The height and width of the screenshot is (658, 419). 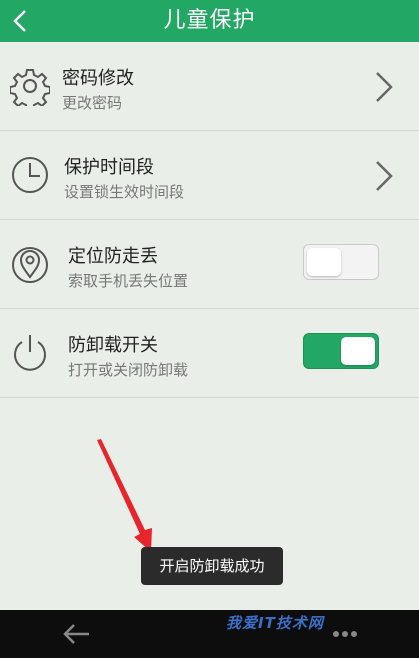 What do you see at coordinates (30, 353) in the screenshot?
I see `power-icon` at bounding box center [30, 353].